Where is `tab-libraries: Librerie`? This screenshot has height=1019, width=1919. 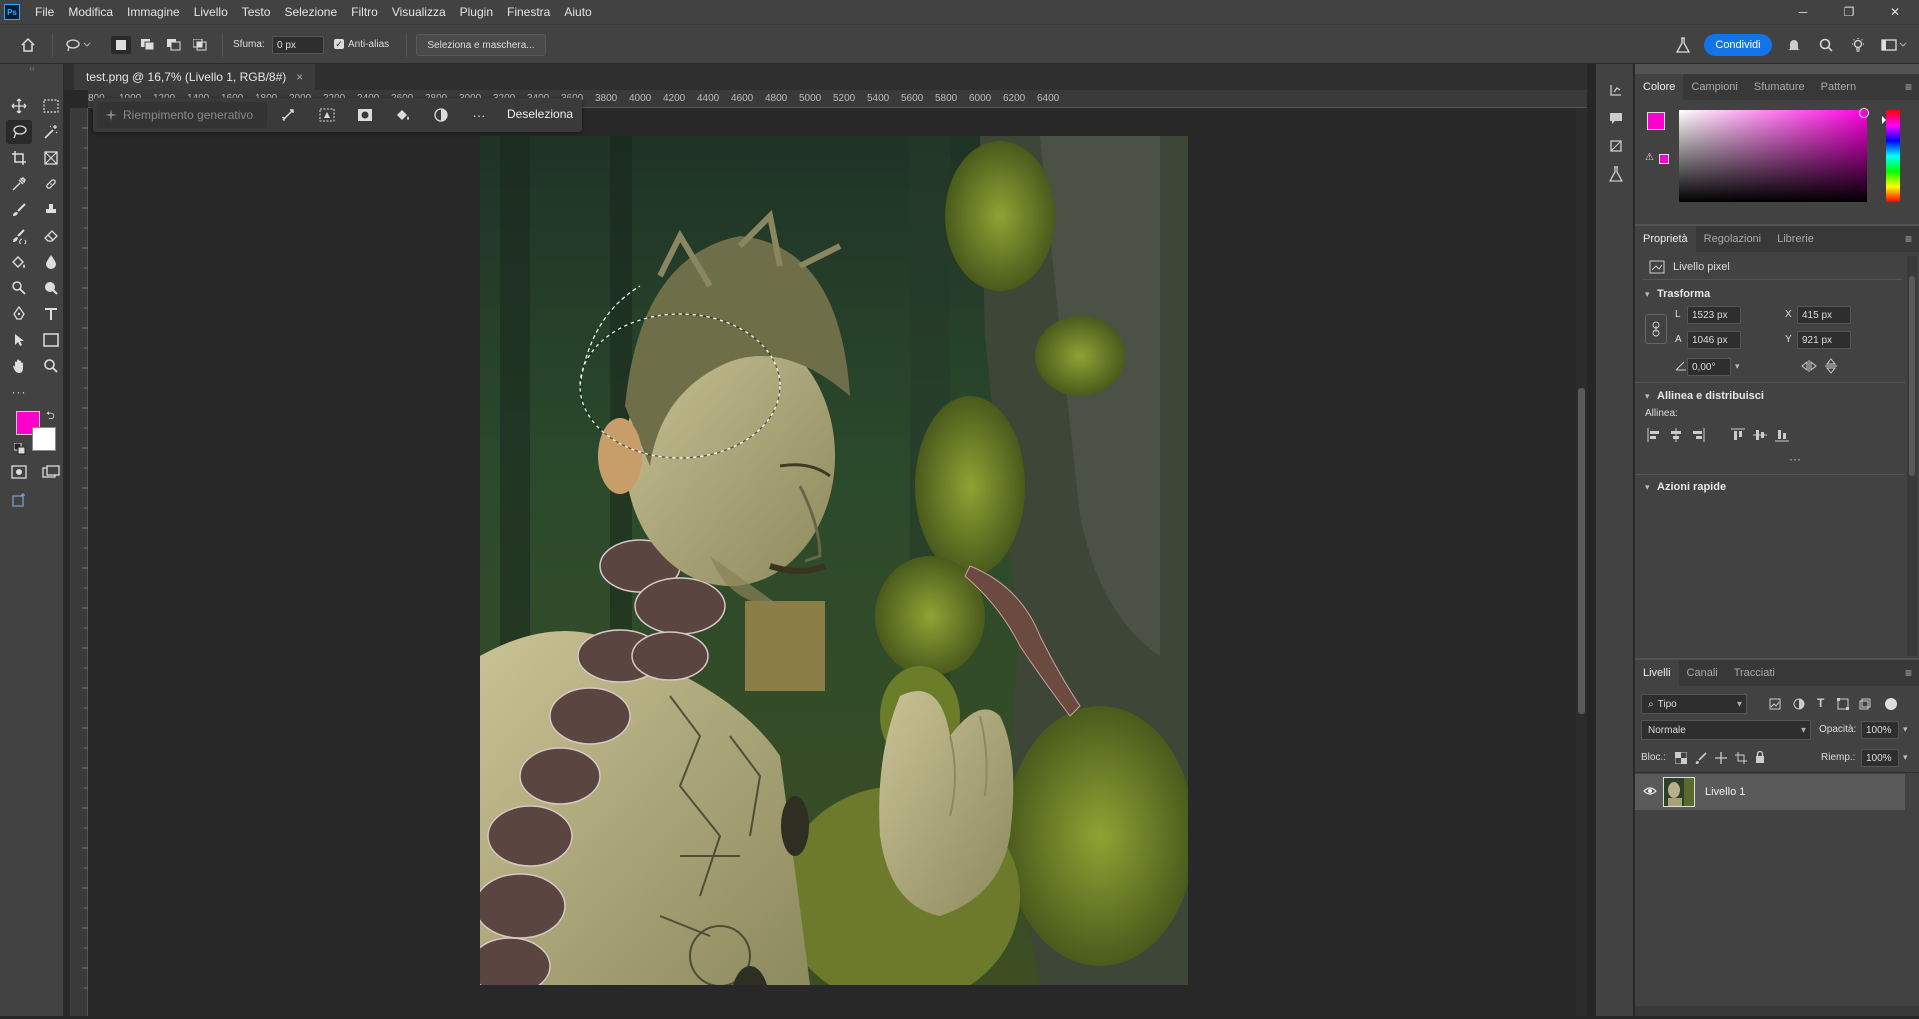 tab-libraries: Librerie is located at coordinates (1795, 239).